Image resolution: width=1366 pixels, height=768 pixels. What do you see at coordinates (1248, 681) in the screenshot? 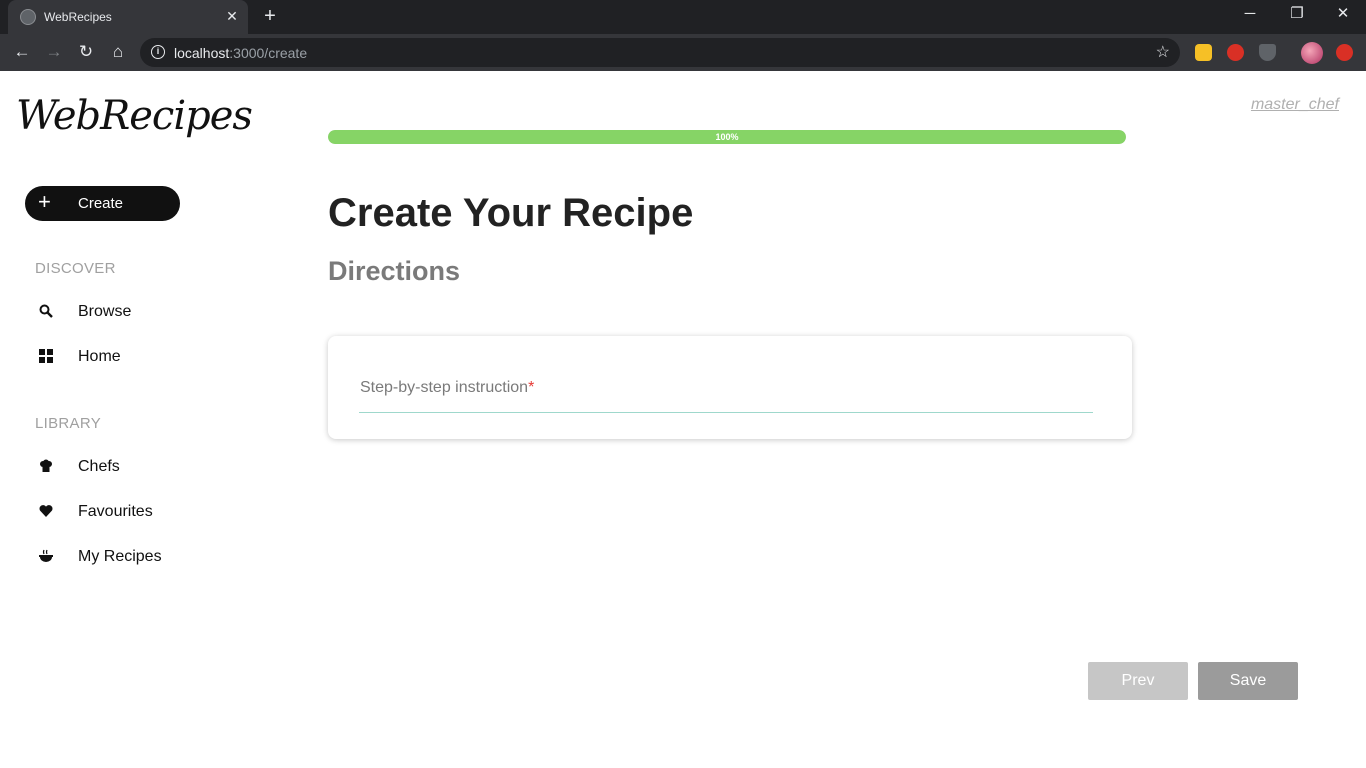
I see `save-button: Save` at bounding box center [1248, 681].